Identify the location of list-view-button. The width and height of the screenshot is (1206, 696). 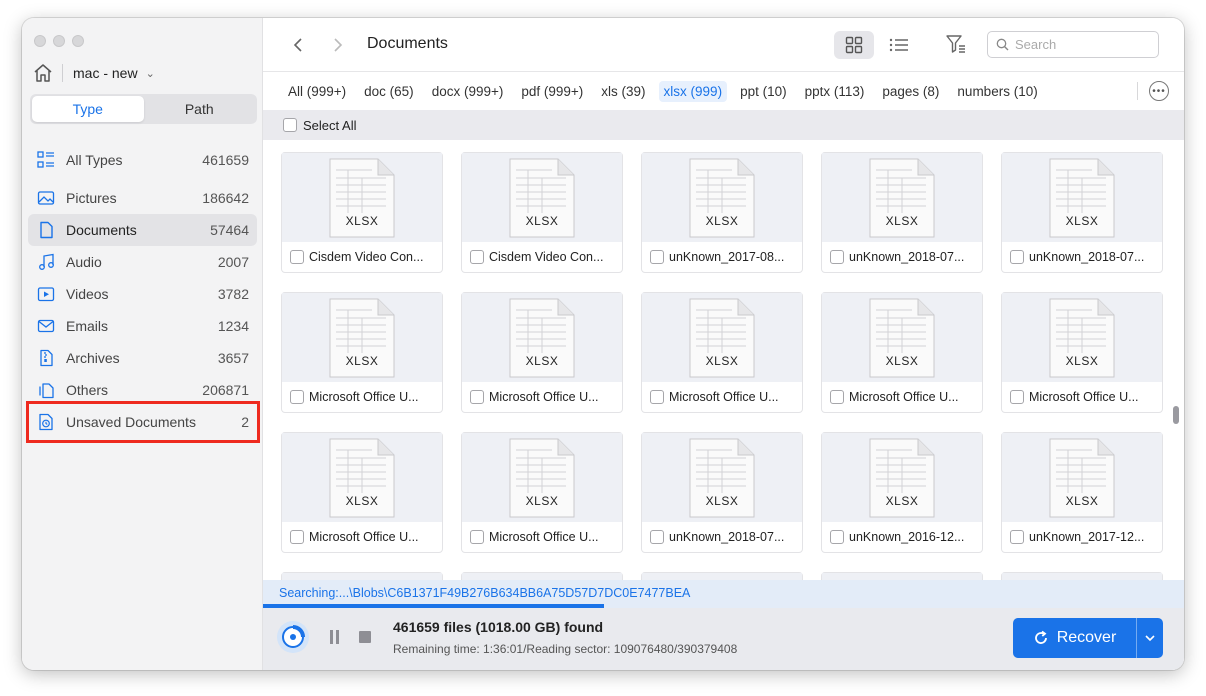
(899, 45).